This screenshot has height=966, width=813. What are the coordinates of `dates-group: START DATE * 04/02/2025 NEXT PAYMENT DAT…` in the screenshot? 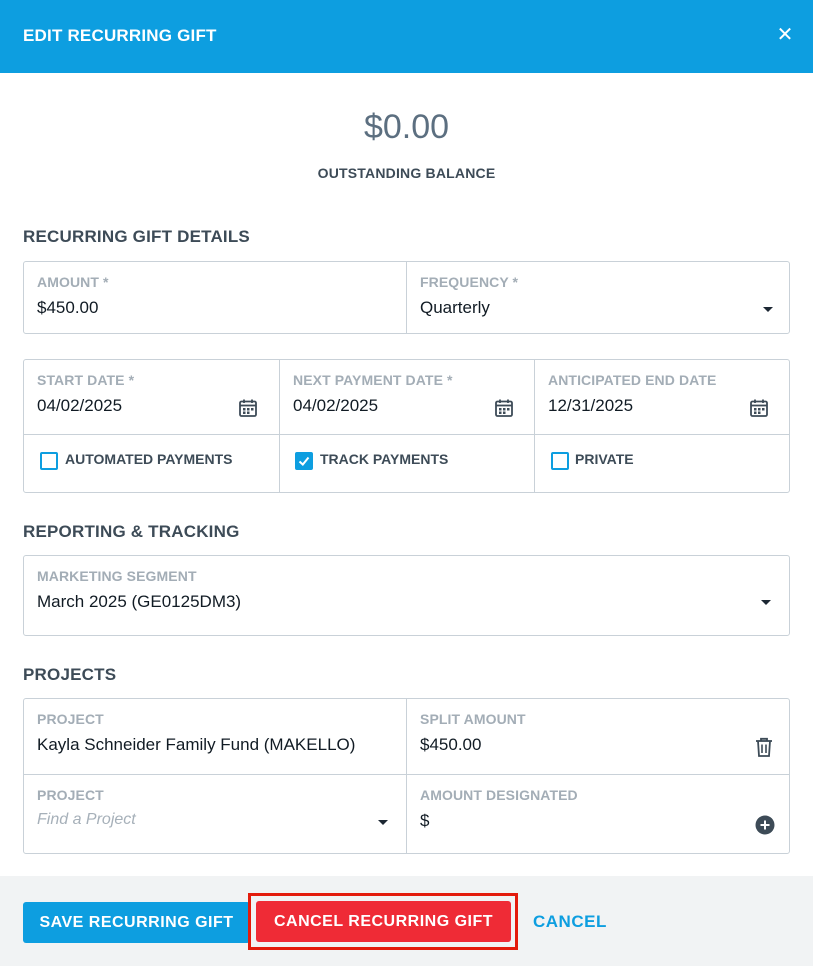 It's located at (406, 426).